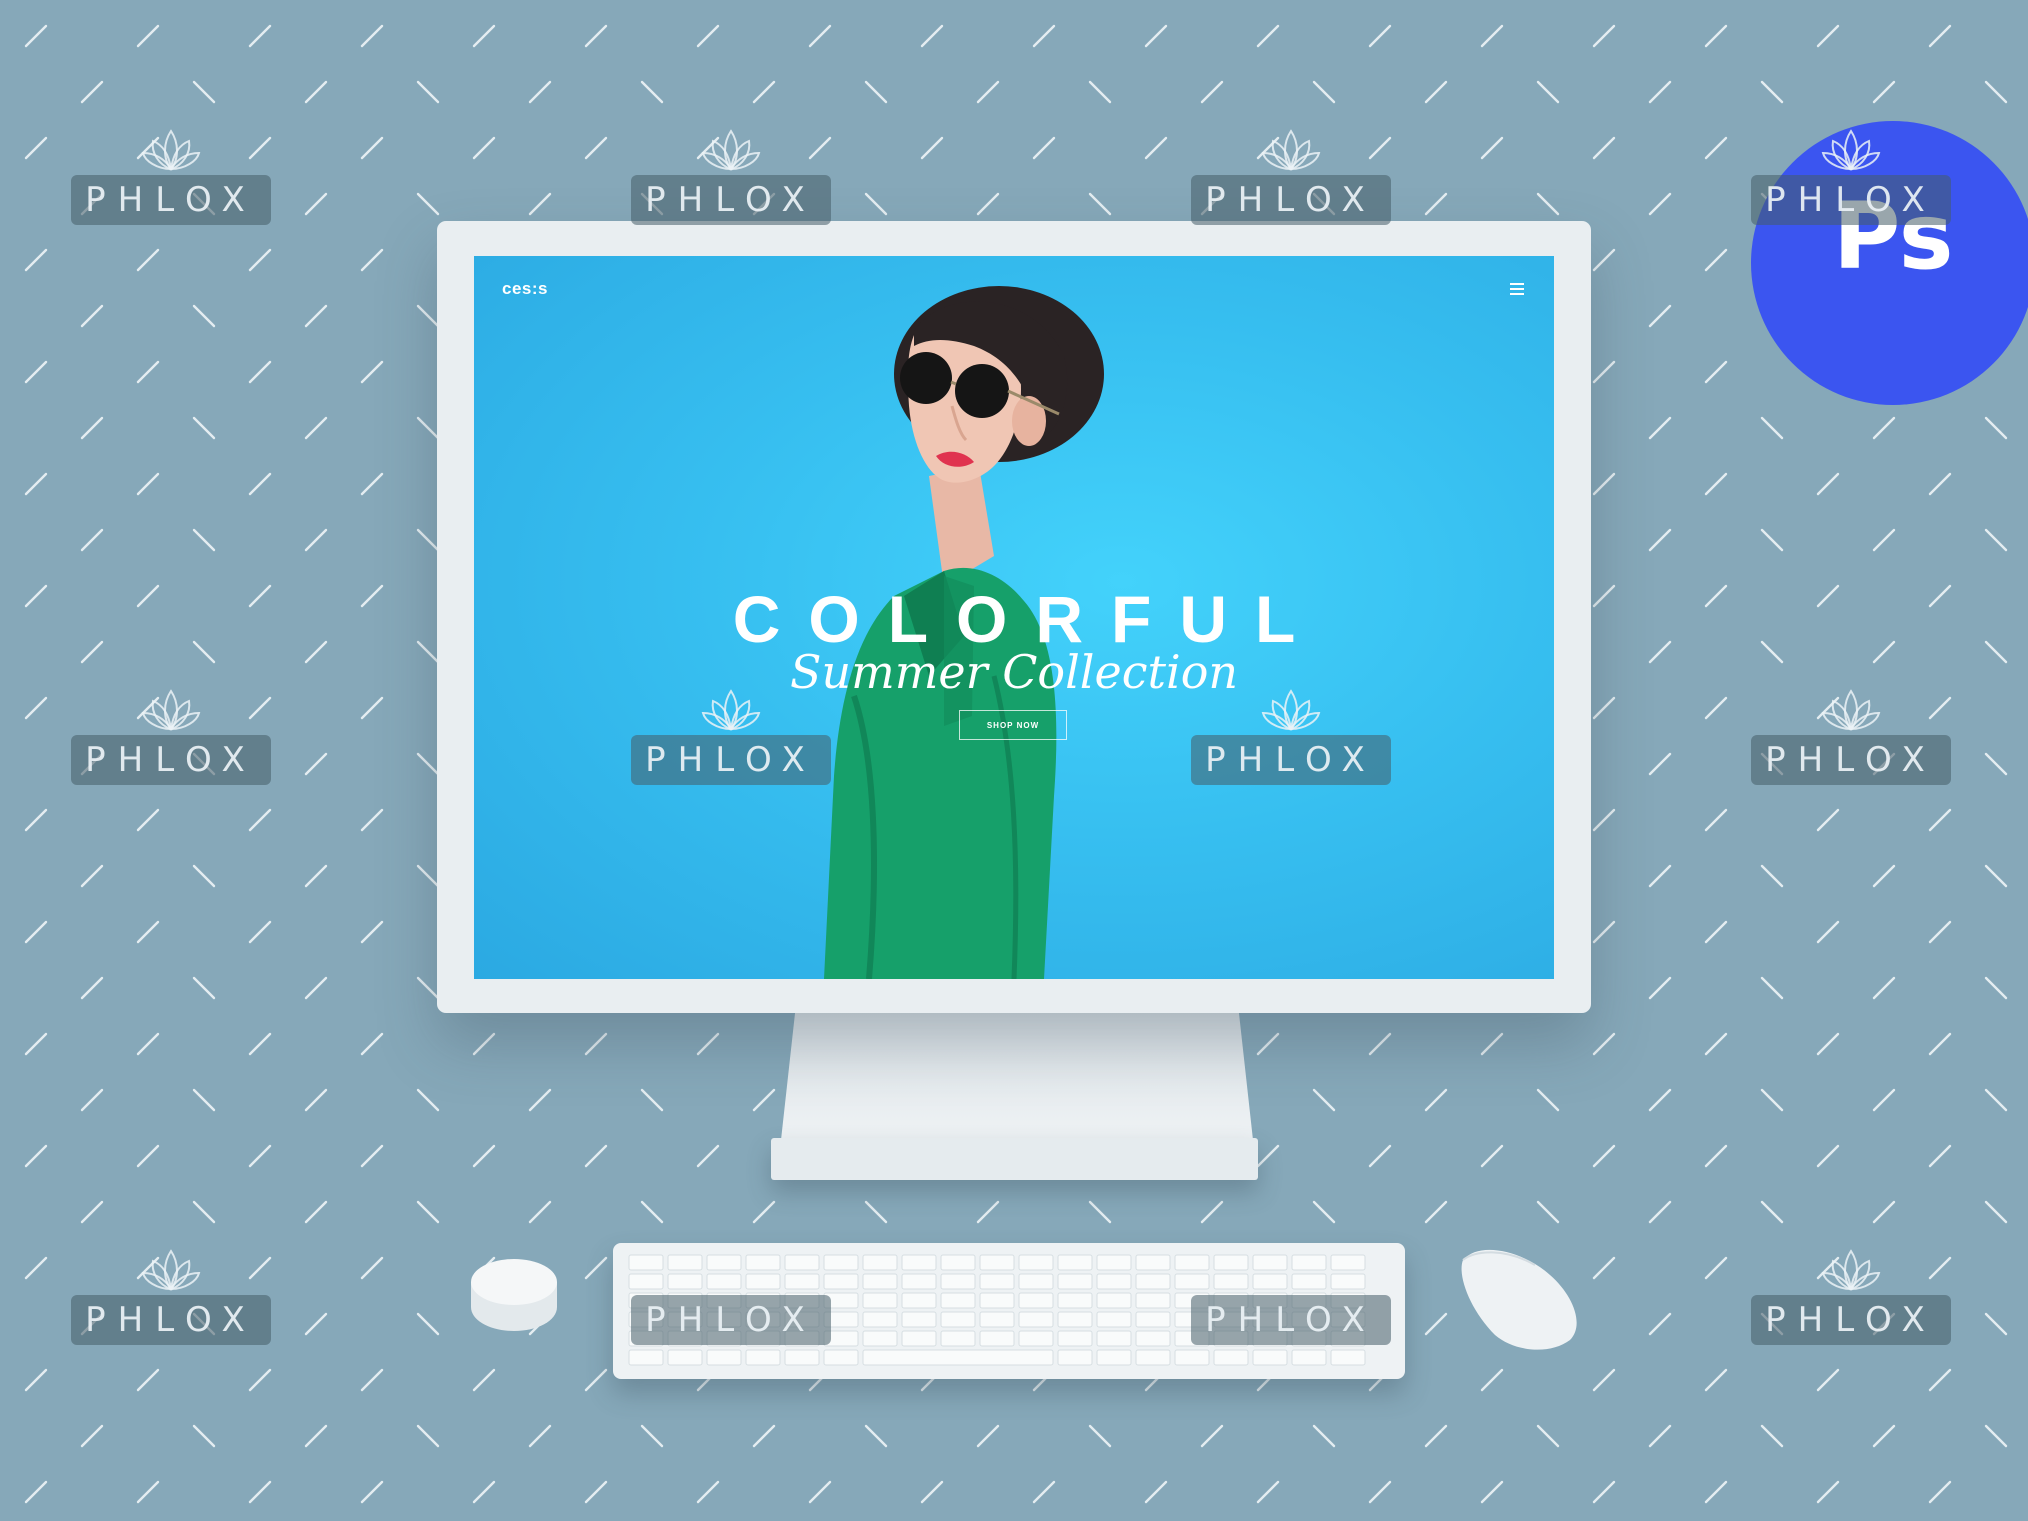 This screenshot has width=2028, height=1521. I want to click on monitor-stand-neck, so click(1017, 1076).